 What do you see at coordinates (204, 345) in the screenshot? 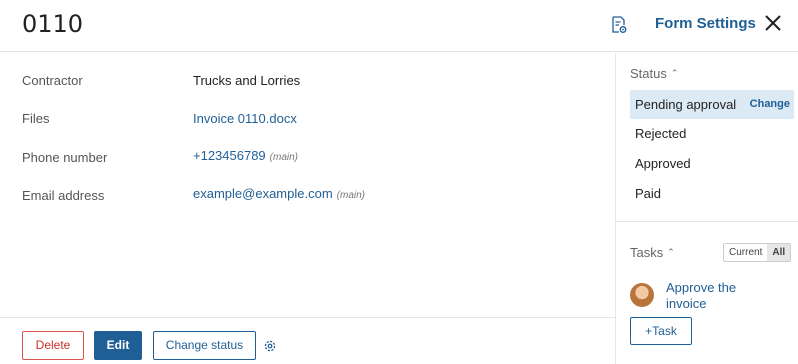
I see `change-status-button: Change status` at bounding box center [204, 345].